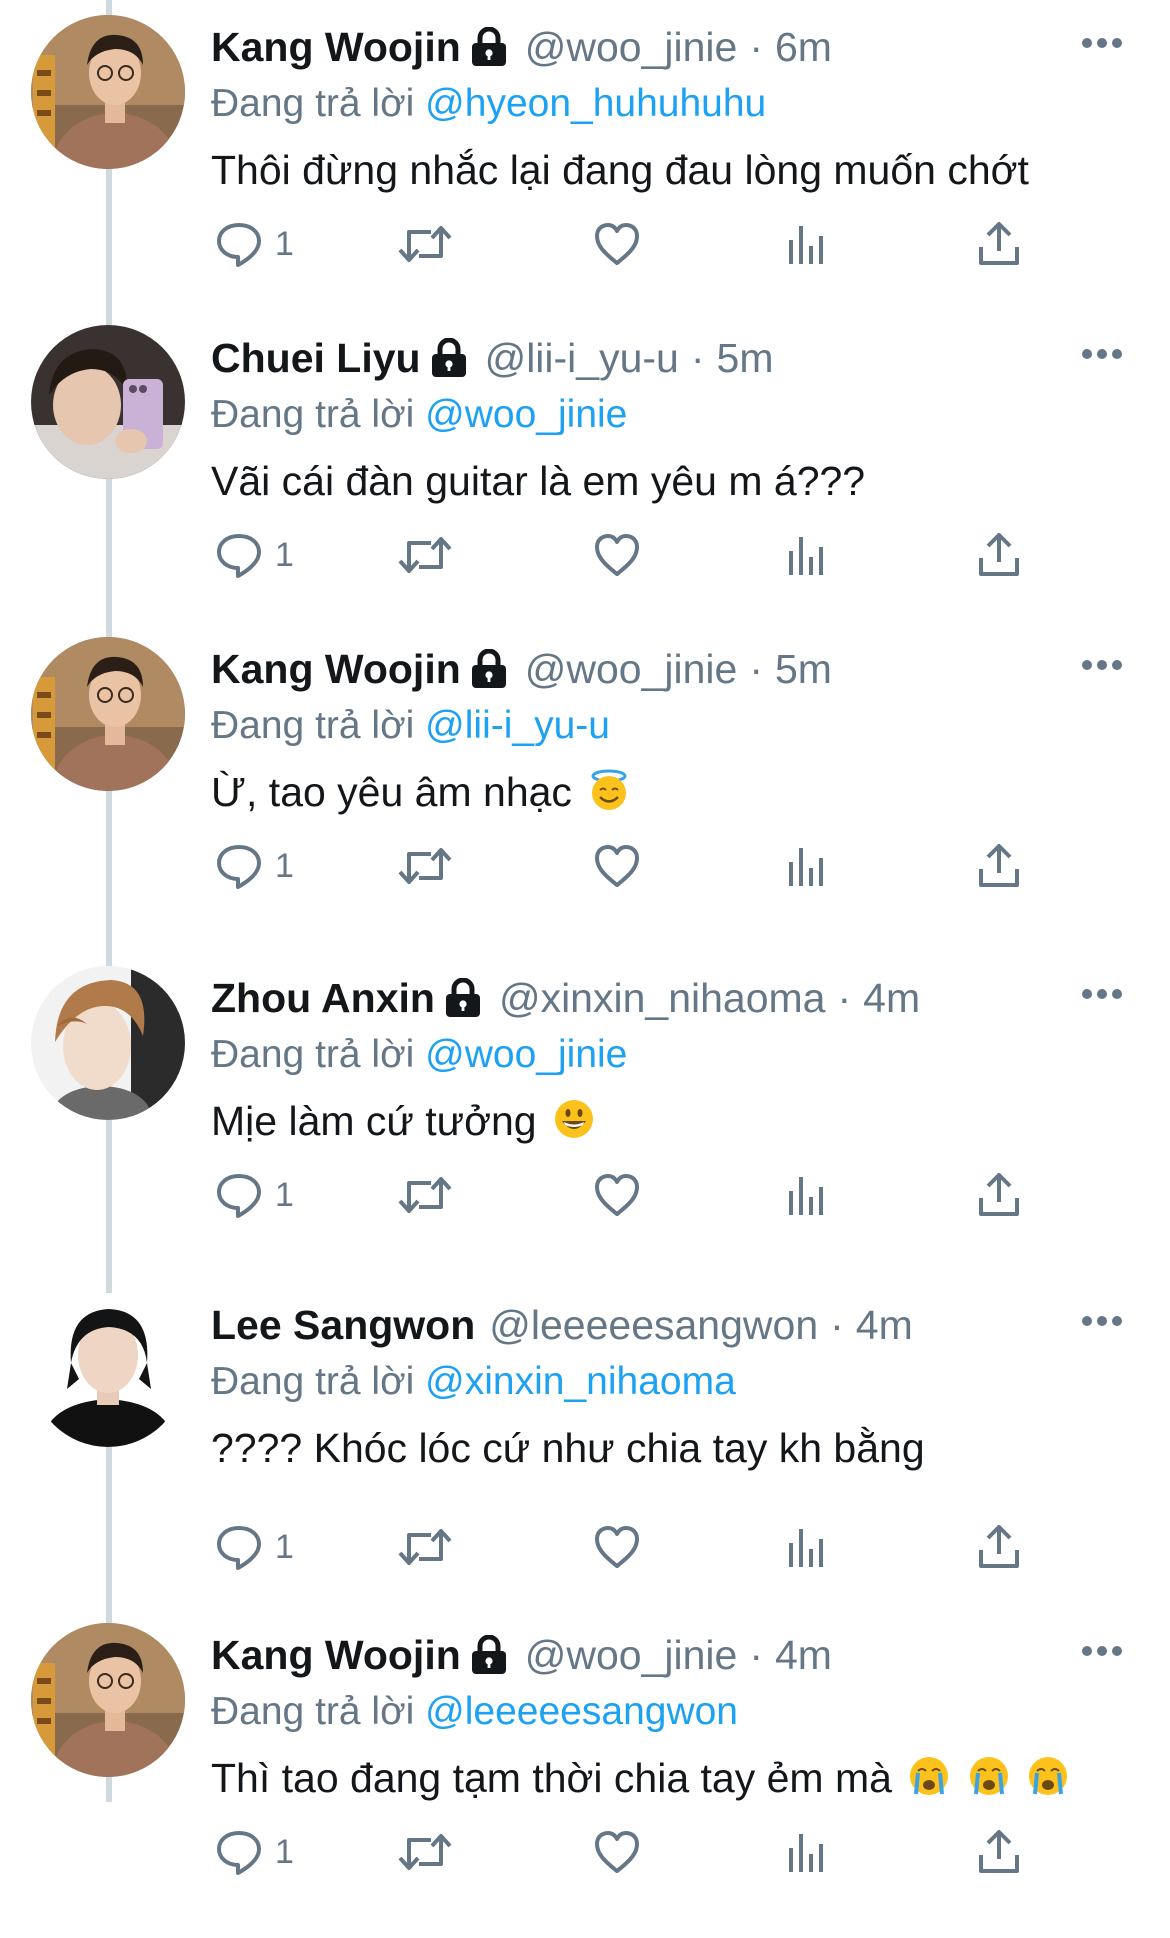 This screenshot has height=1938, width=1170. What do you see at coordinates (582, 358) in the screenshot?
I see `user-handle: @lii-i_yu-u` at bounding box center [582, 358].